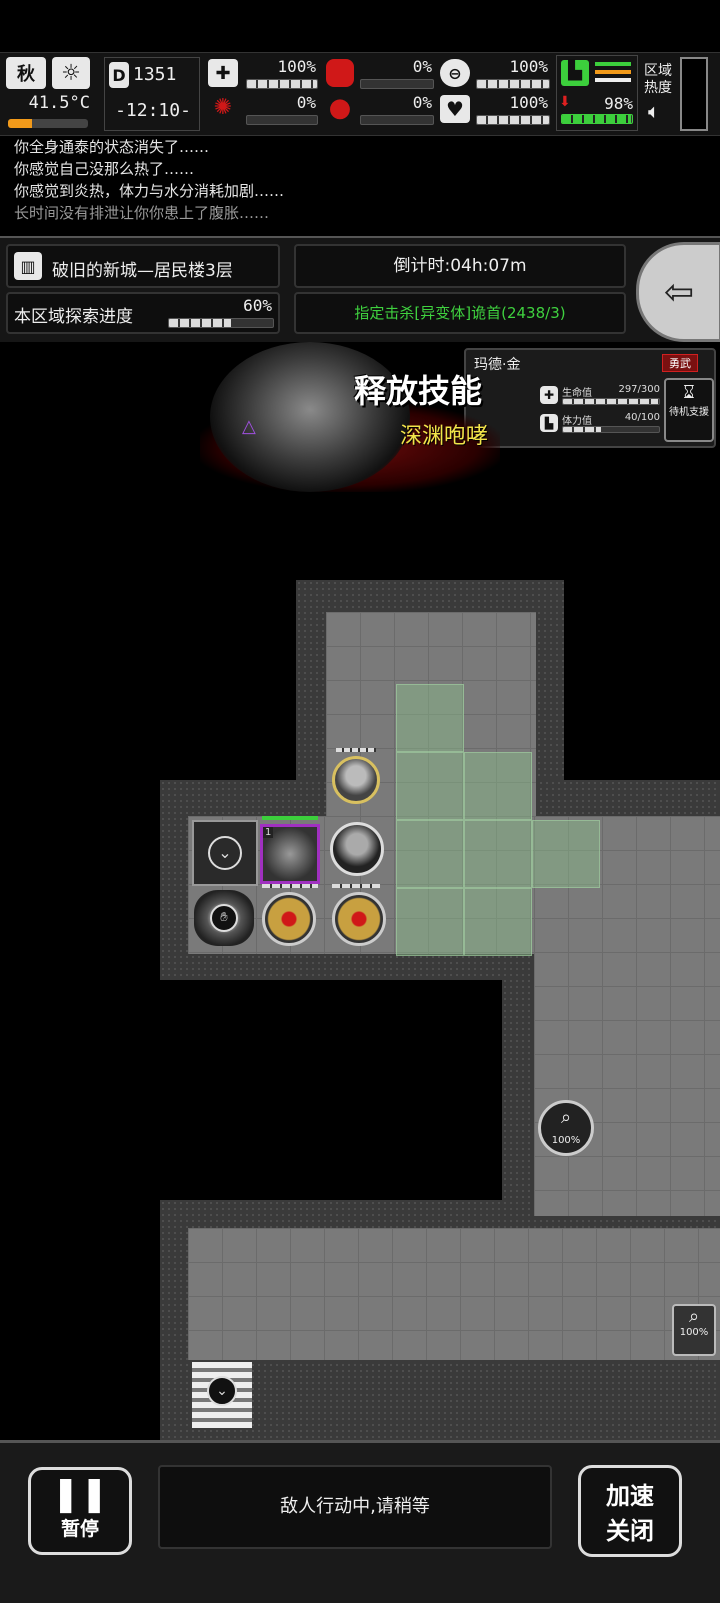 Image resolution: width=720 pixels, height=1603 pixels. Describe the element at coordinates (680, 363) in the screenshot. I see `character-tag: 勇武` at that location.